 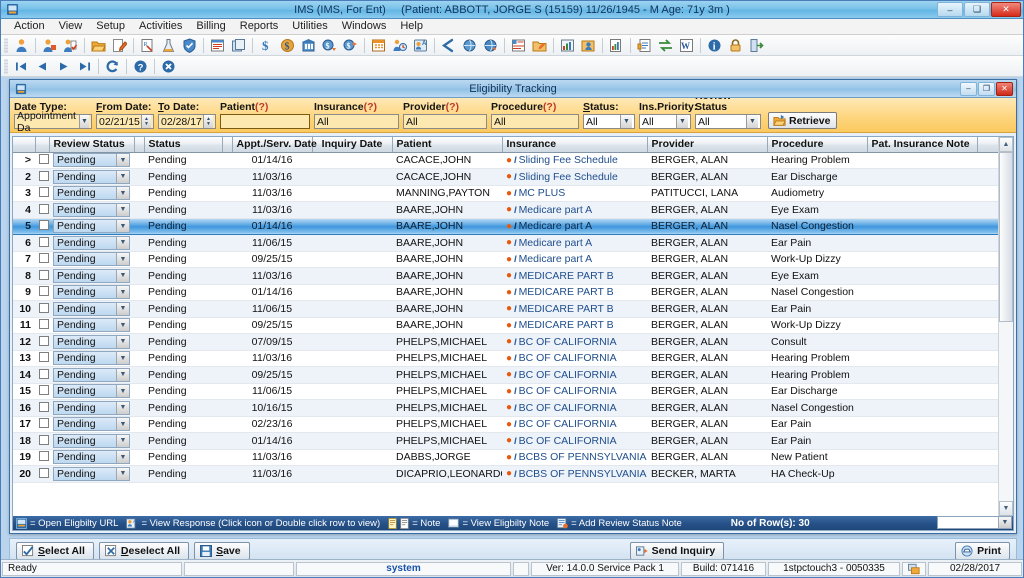 I want to click on provider-filter-input: All, so click(x=445, y=121).